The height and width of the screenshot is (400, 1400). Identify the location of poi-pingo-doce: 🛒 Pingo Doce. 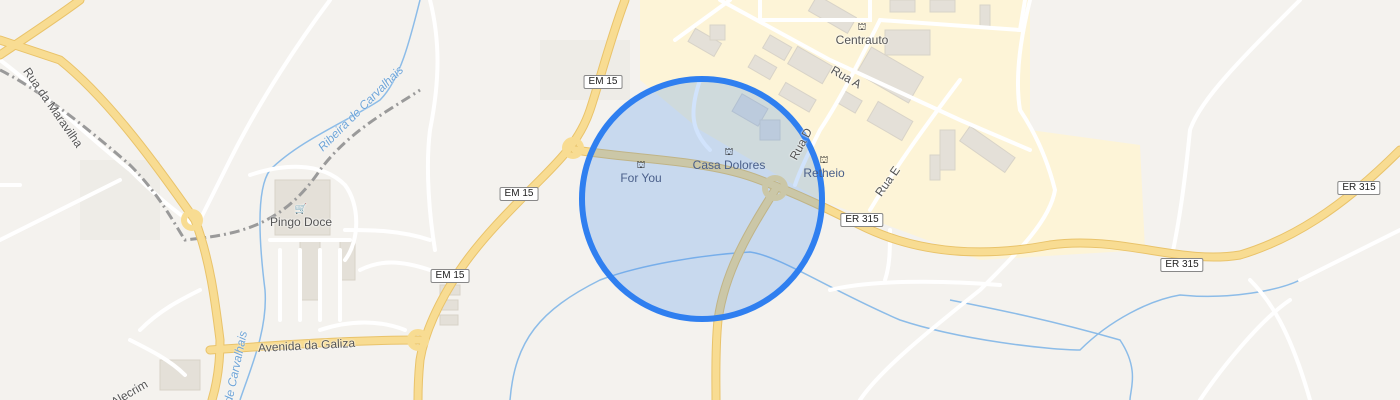
(301, 216).